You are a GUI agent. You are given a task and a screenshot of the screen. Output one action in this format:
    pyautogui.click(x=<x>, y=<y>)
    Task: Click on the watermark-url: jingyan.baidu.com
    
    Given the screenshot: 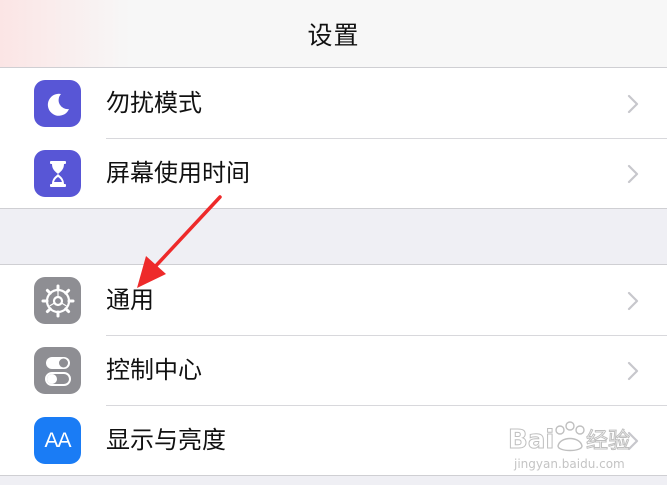 What is the action you would take?
    pyautogui.click(x=569, y=464)
    